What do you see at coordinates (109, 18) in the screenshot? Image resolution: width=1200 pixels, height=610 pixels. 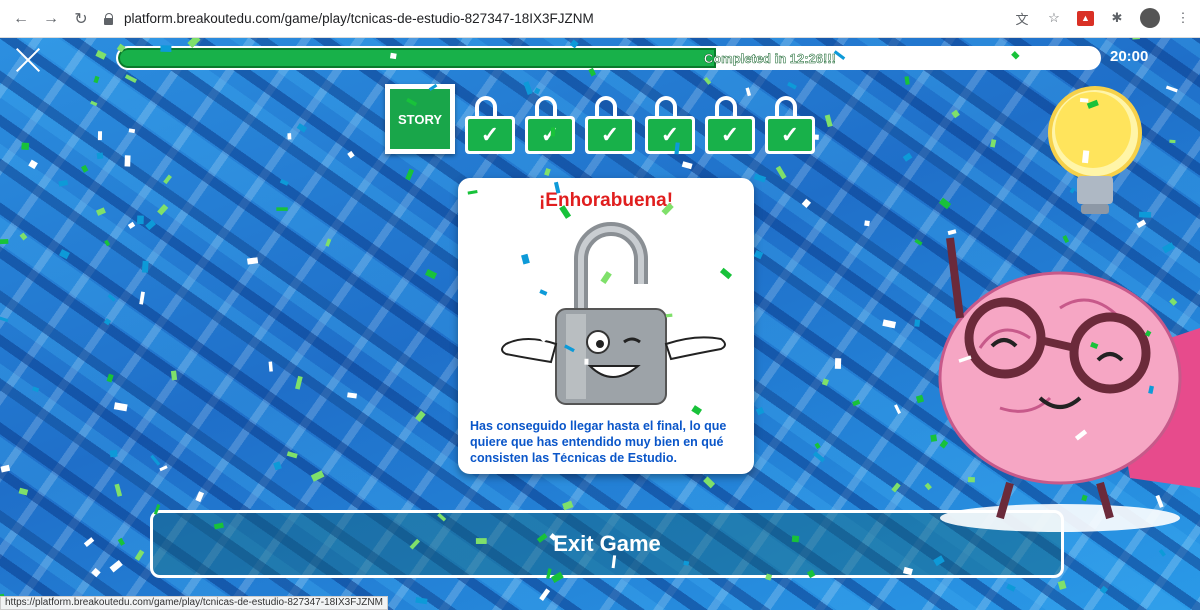 I see `lock-icon` at bounding box center [109, 18].